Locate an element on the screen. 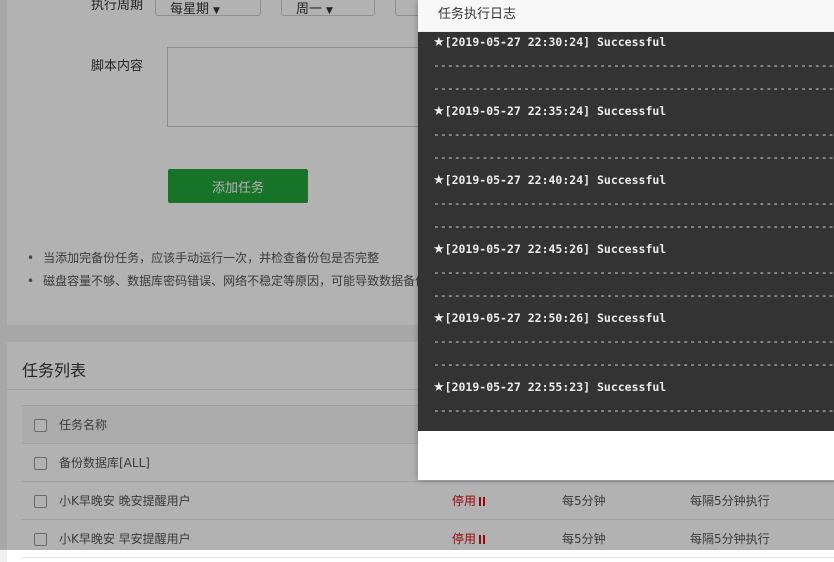 The width and height of the screenshot is (834, 562). modal-title: 任务执行日志 is located at coordinates (477, 14).